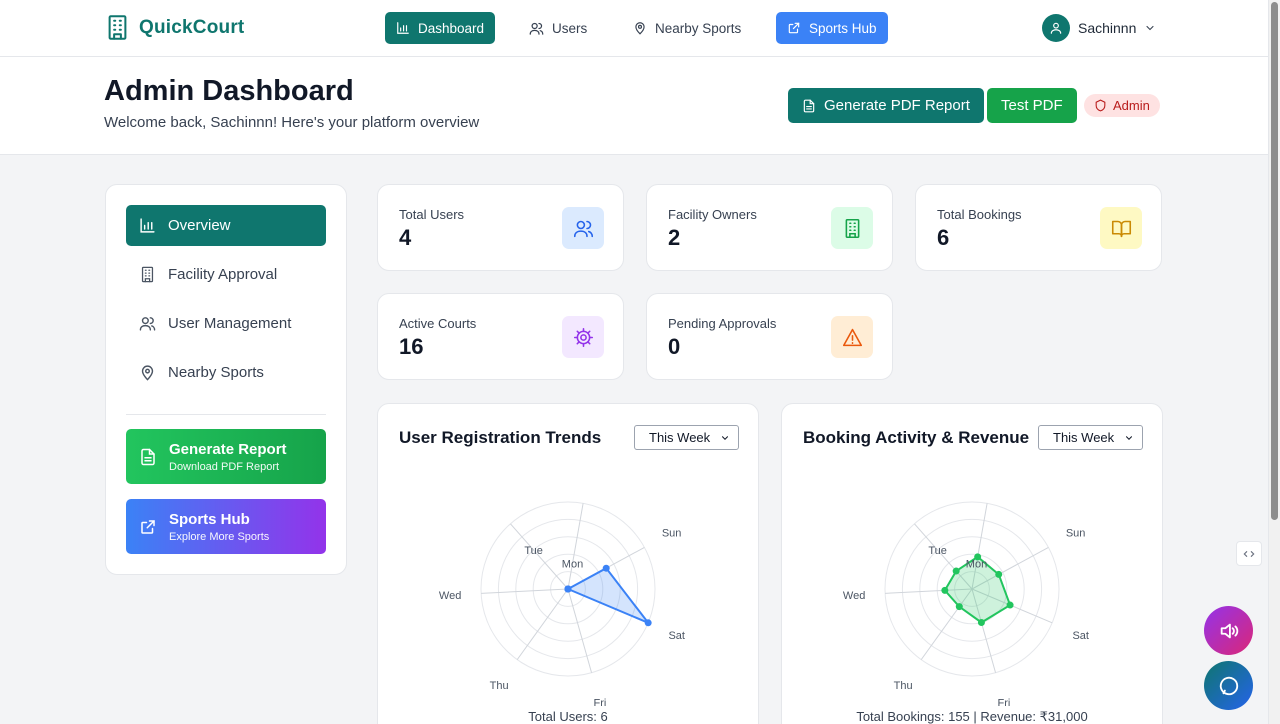 The image size is (1280, 724). Describe the element at coordinates (959, 607) in the screenshot. I see `radar-point-thu` at that location.